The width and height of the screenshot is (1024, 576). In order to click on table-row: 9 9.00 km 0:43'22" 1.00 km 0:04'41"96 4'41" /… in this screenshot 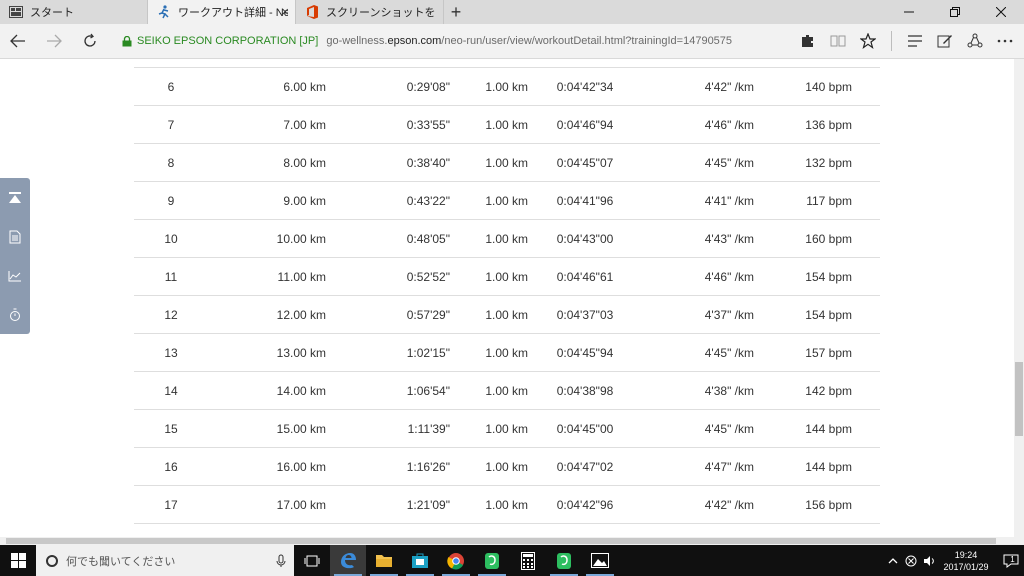, I will do `click(517, 200)`.